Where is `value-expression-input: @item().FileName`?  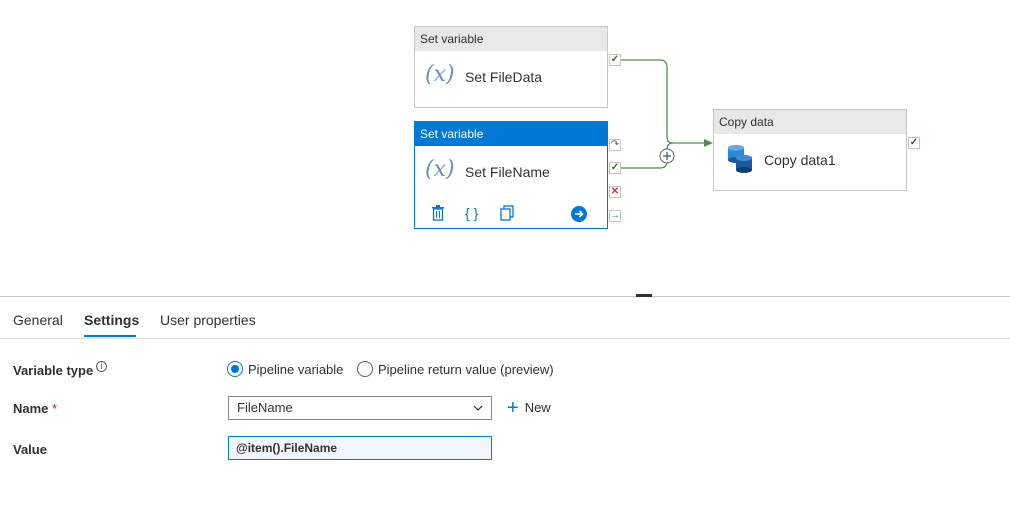
value-expression-input: @item().FileName is located at coordinates (360, 448).